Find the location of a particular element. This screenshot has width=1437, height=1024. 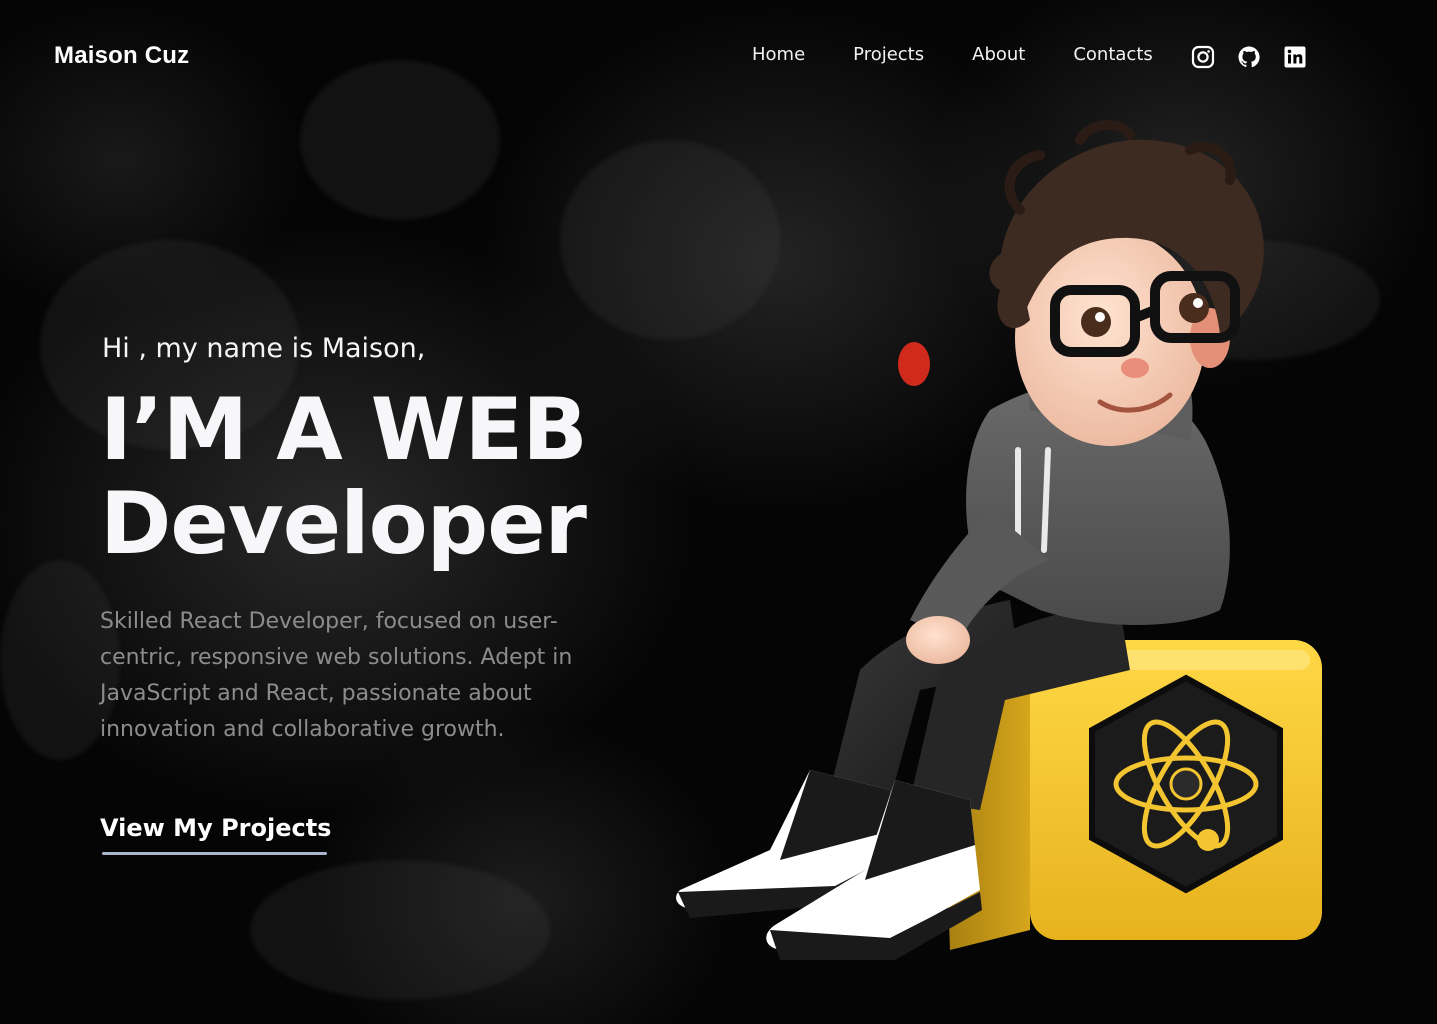

nav-link-projects: Projects is located at coordinates (888, 54).